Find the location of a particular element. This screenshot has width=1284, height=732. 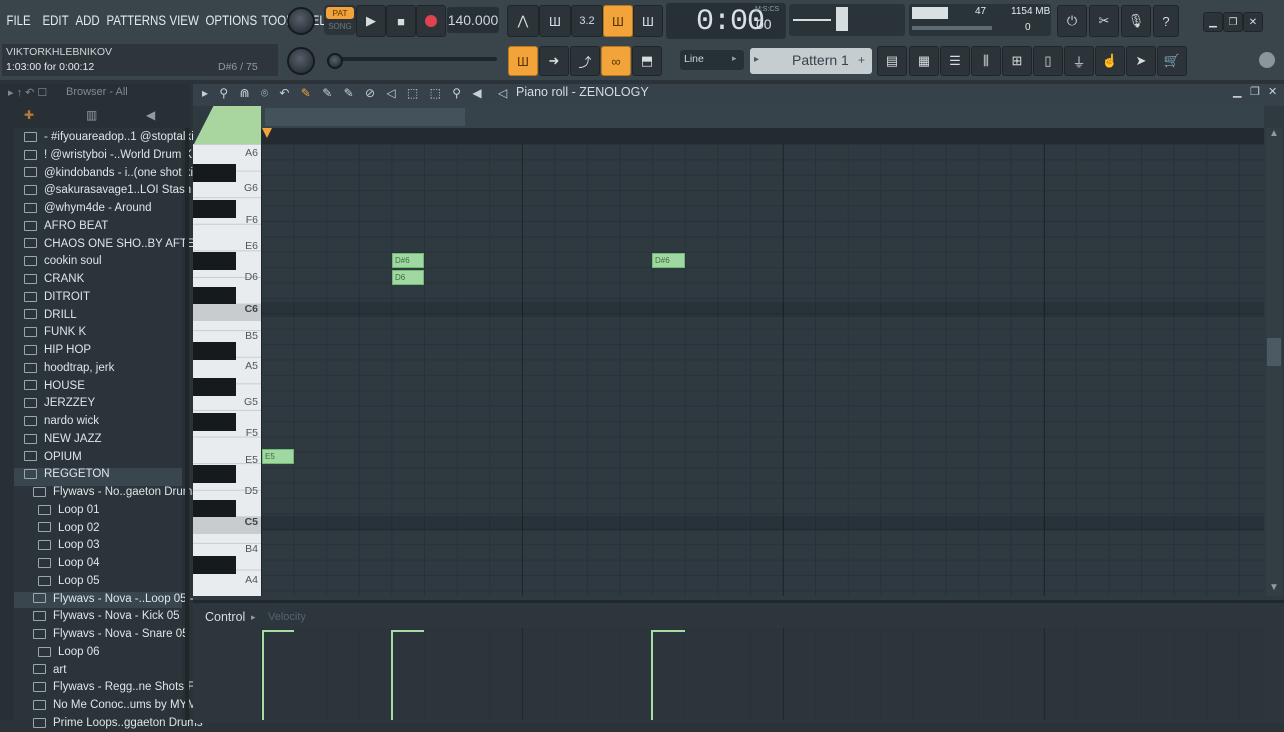

pattern-selector: ▸ Pattern 1 + is located at coordinates (811, 61).